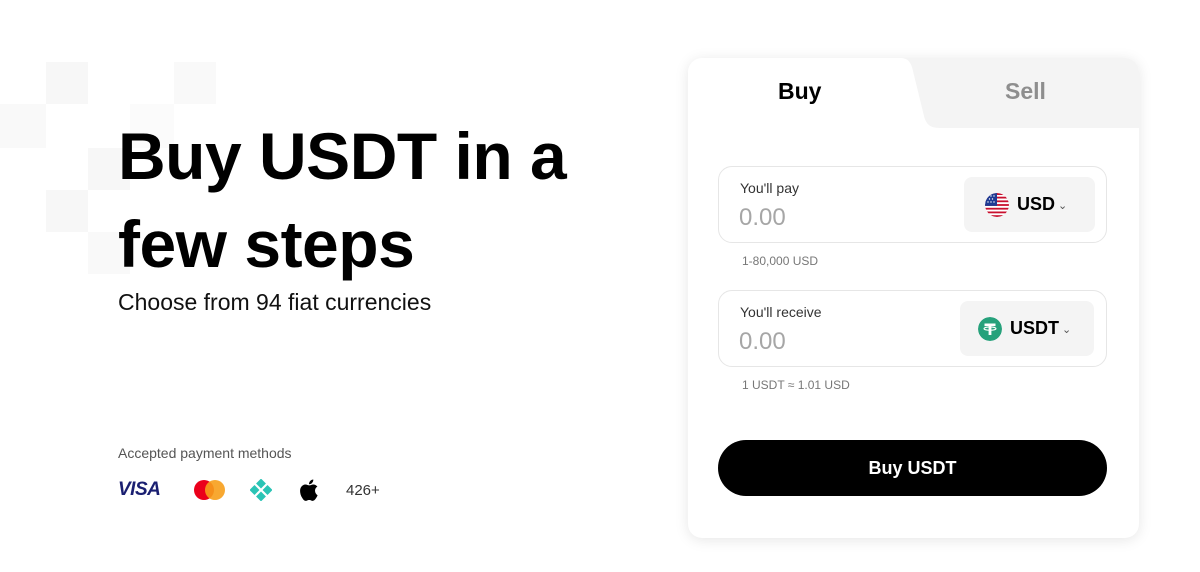  What do you see at coordinates (912, 468) in the screenshot?
I see `buy-usdt-button: Buy USDT` at bounding box center [912, 468].